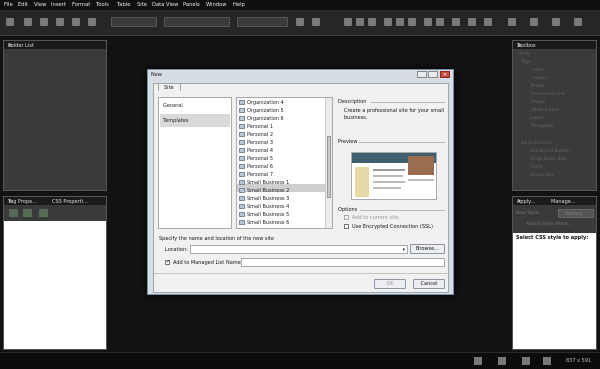 The width and height of the screenshot is (600, 369). What do you see at coordinates (488, 22) in the screenshot?
I see `highlight-icon` at bounding box center [488, 22].